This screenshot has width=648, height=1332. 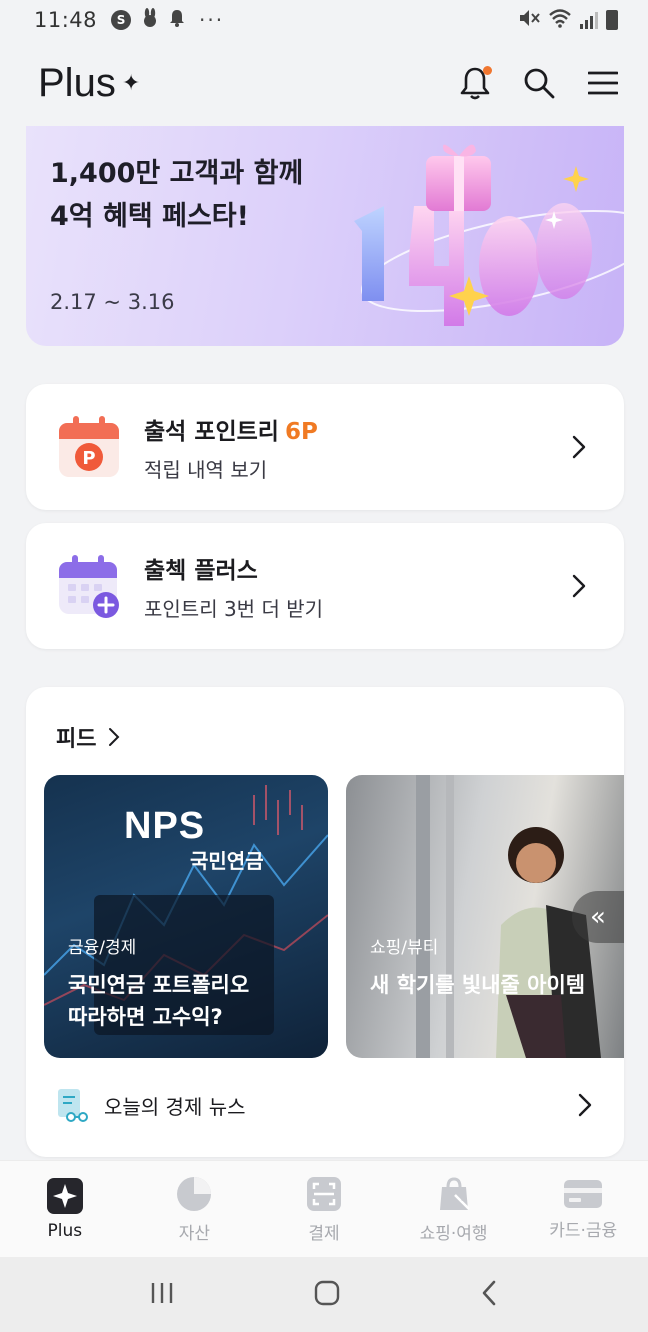 What do you see at coordinates (325, 447) in the screenshot?
I see `attendance-points-card: P 출석 포인트리 6P 적립 내역 보기` at bounding box center [325, 447].